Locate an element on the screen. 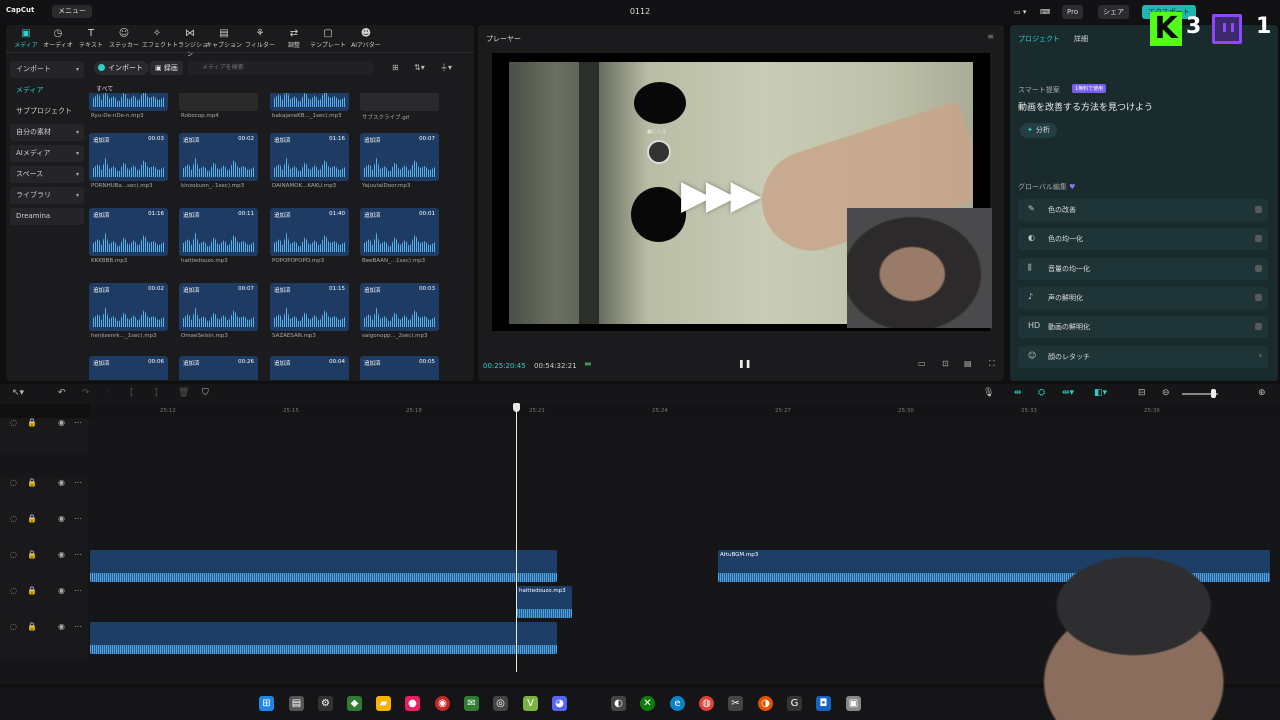  shortcut-icon: ⌨ is located at coordinates (1045, 12).